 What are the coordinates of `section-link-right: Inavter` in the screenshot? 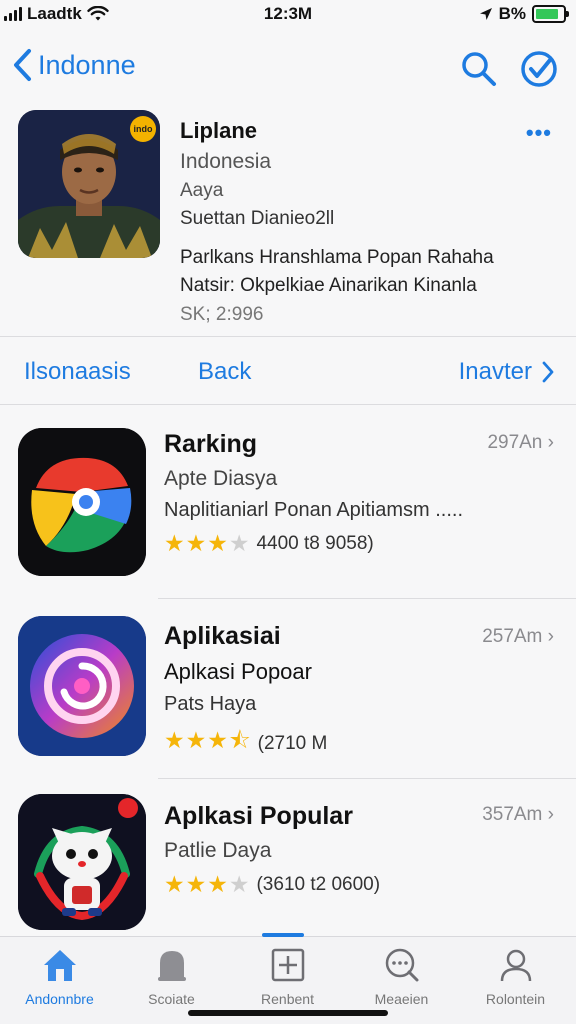 It's located at (506, 372).